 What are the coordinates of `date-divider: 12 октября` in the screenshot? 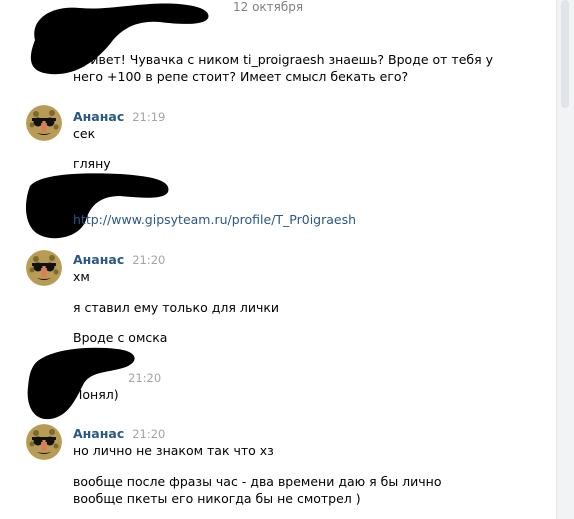 It's located at (268, 7).